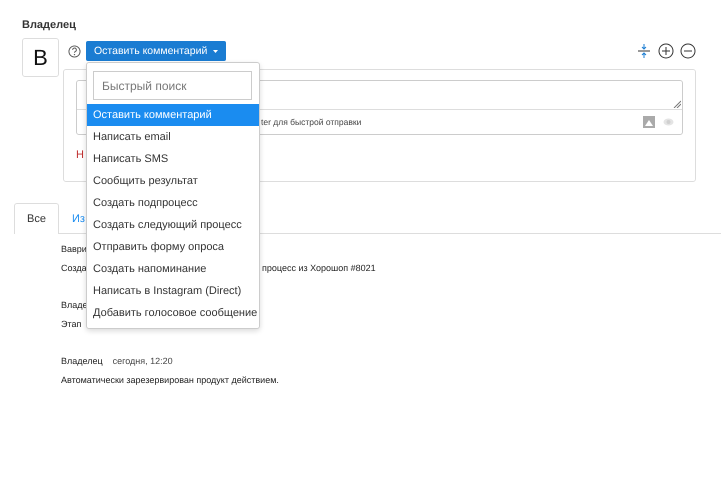 Image resolution: width=721 pixels, height=497 pixels. Describe the element at coordinates (311, 122) in the screenshot. I see `hint-text: ter для быстрой отправки` at that location.